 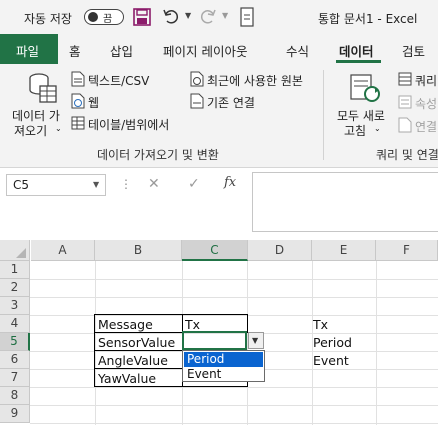 What do you see at coordinates (255, 80) in the screenshot?
I see `recent-sources-button: 최근에 사용한 원본` at bounding box center [255, 80].